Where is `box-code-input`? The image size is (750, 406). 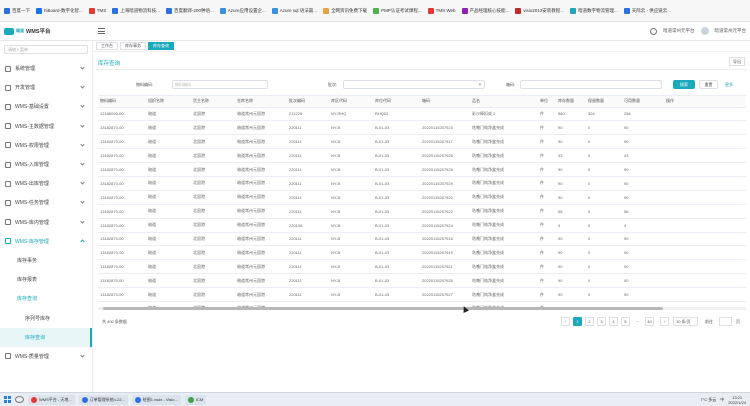 box-code-input is located at coordinates (591, 84).